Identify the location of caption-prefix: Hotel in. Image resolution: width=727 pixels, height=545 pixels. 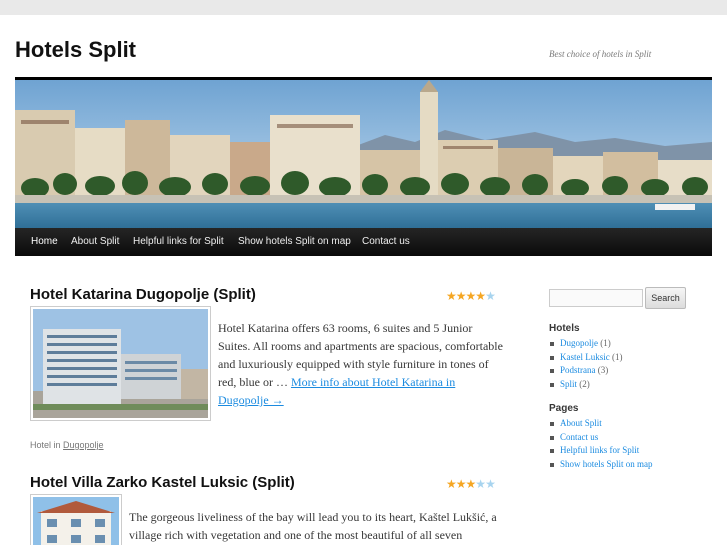
(45, 445).